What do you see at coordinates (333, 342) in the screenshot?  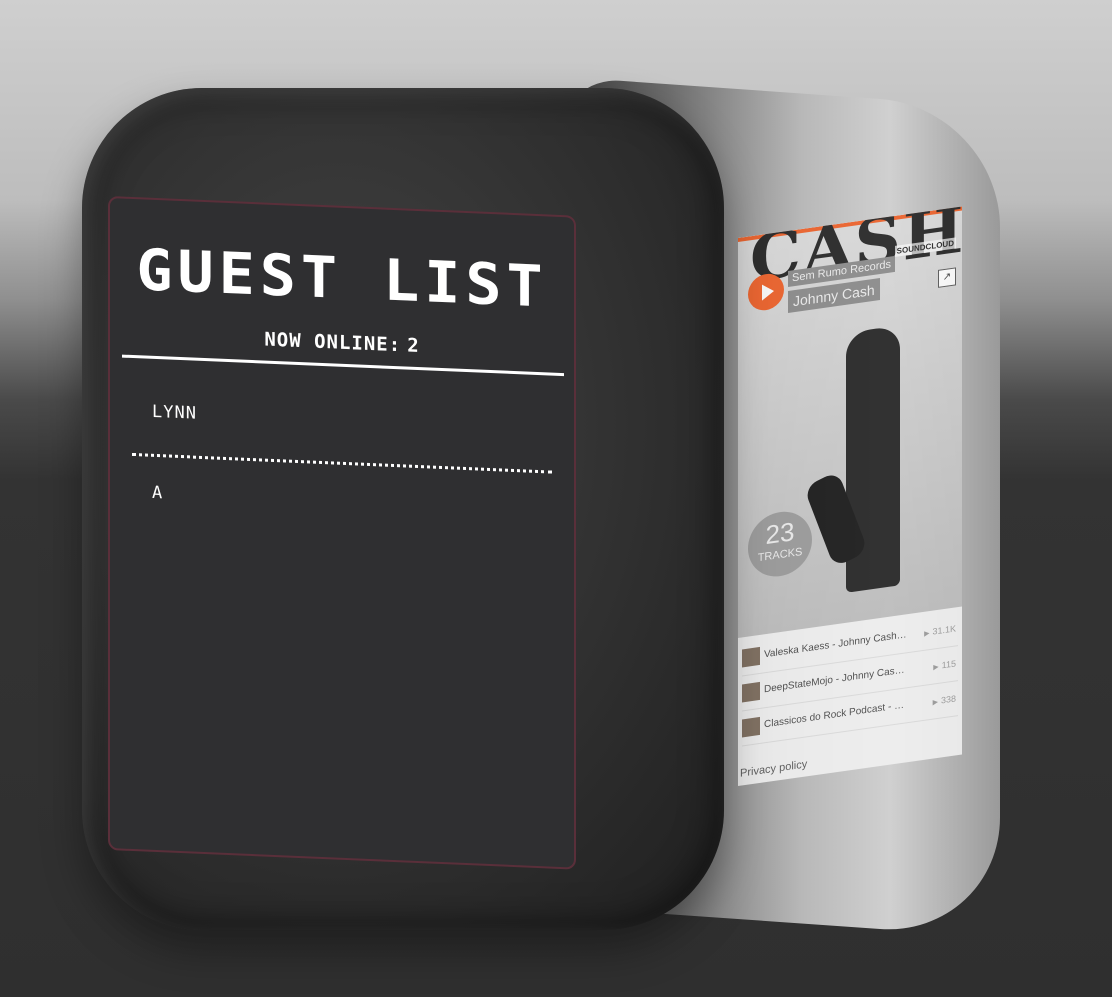 I see `now-online-label: NOW ONLINE:` at bounding box center [333, 342].